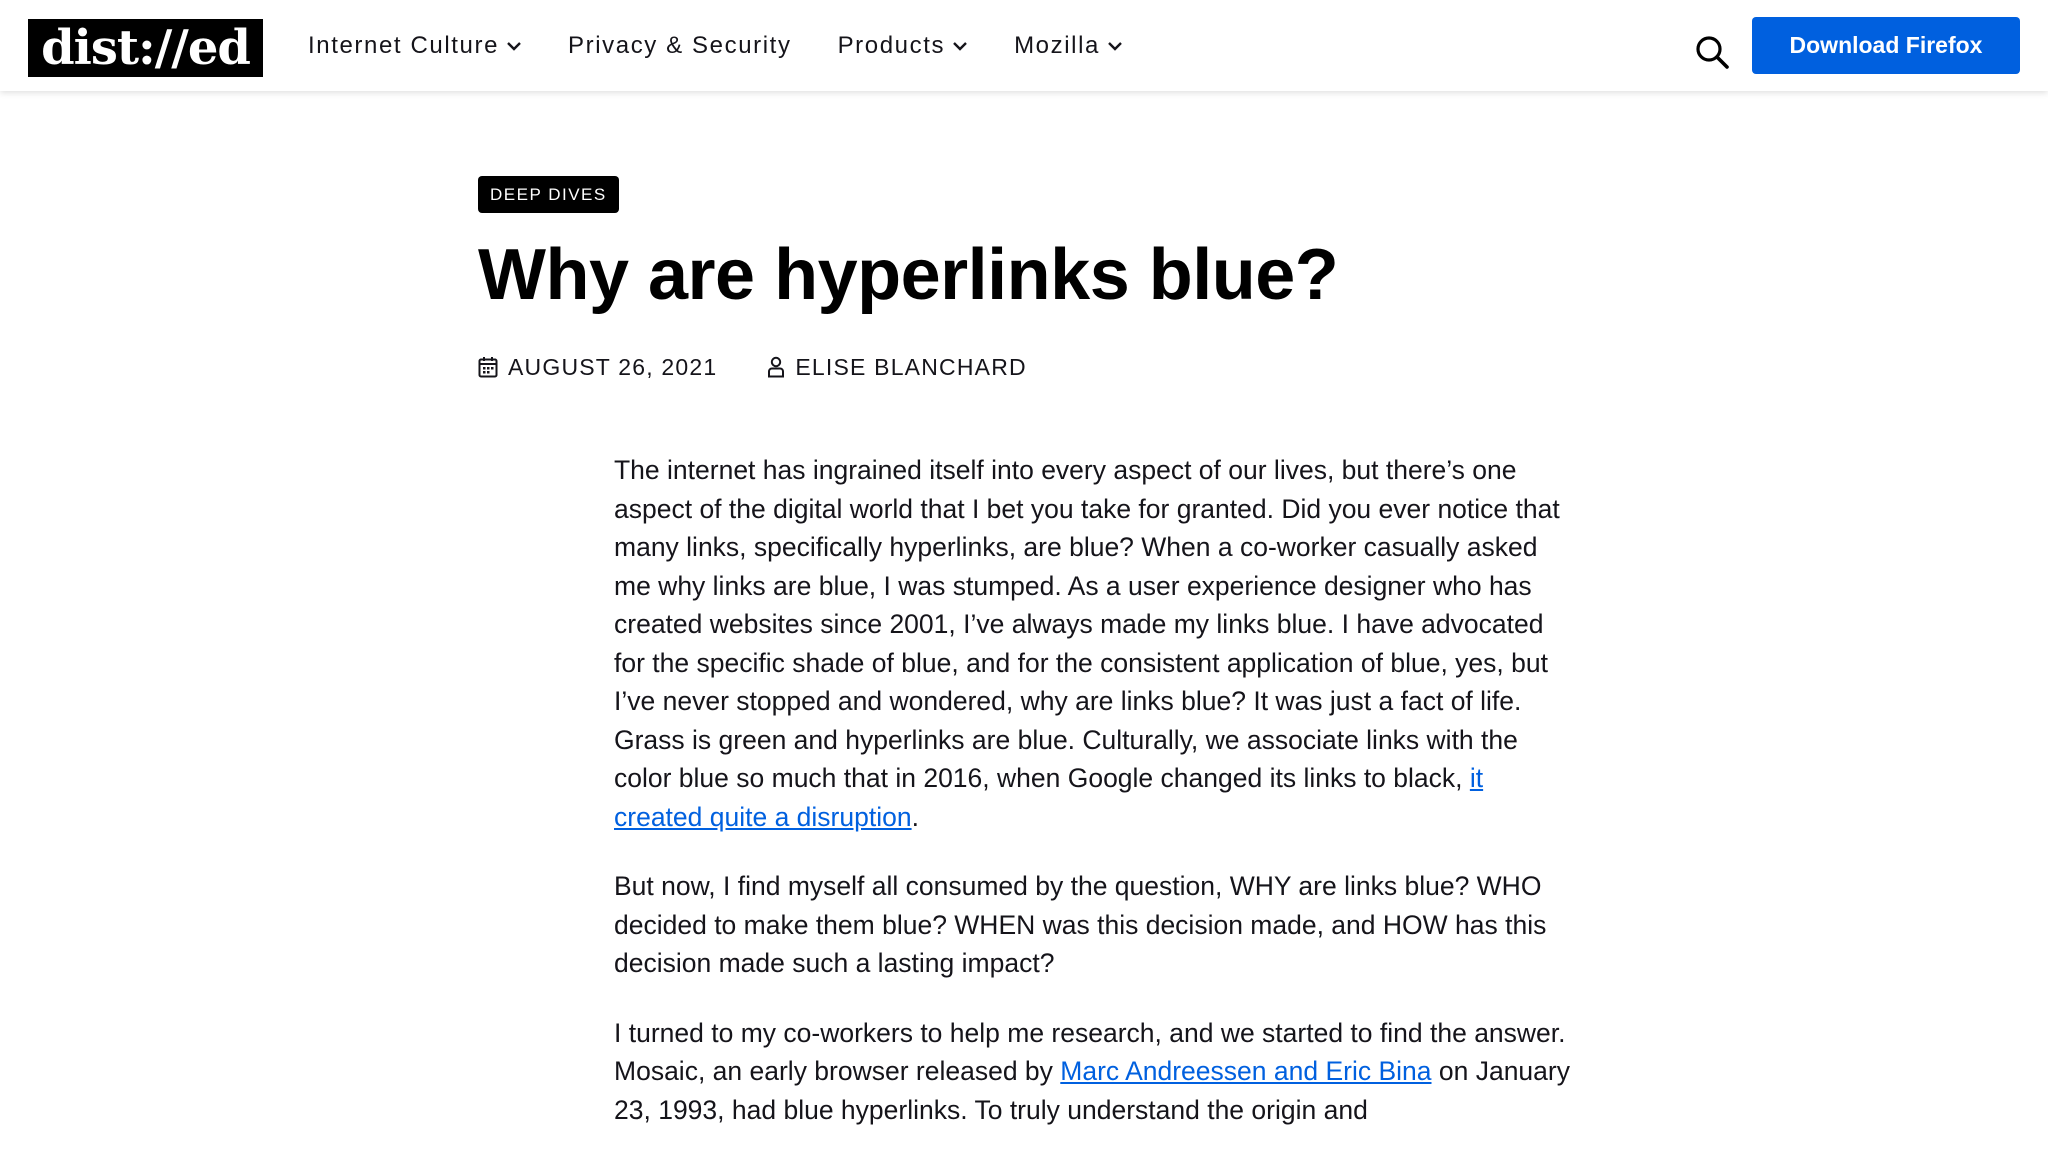 This screenshot has width=2048, height=1160. I want to click on author-byline: ELISE BLANCHARD, so click(896, 367).